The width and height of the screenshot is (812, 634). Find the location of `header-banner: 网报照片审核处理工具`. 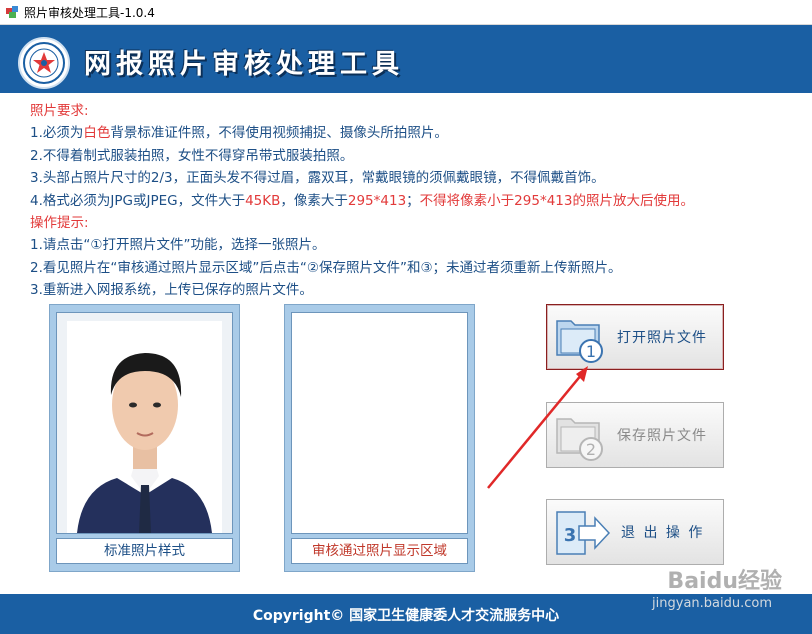

header-banner: 网报照片审核处理工具 is located at coordinates (406, 59).